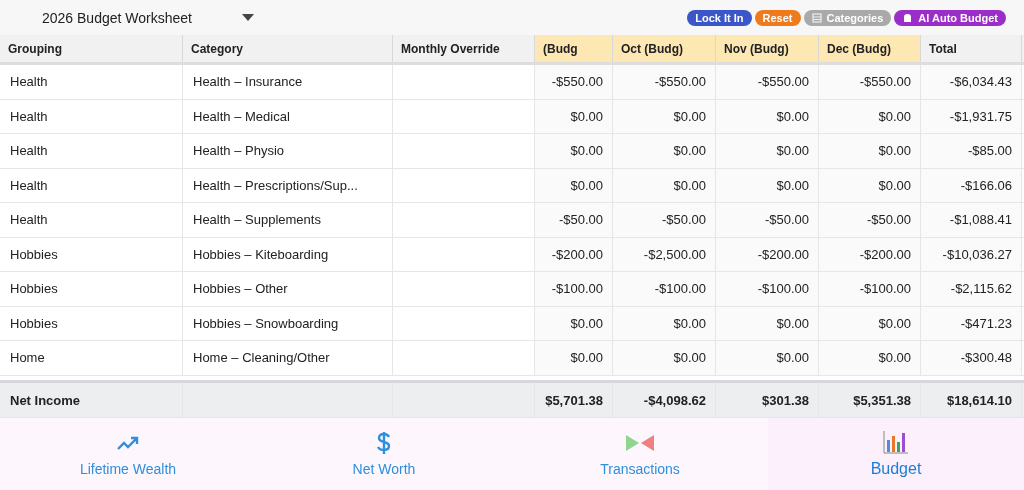  I want to click on table-cell: Home – Cleaning/Other, so click(288, 358).